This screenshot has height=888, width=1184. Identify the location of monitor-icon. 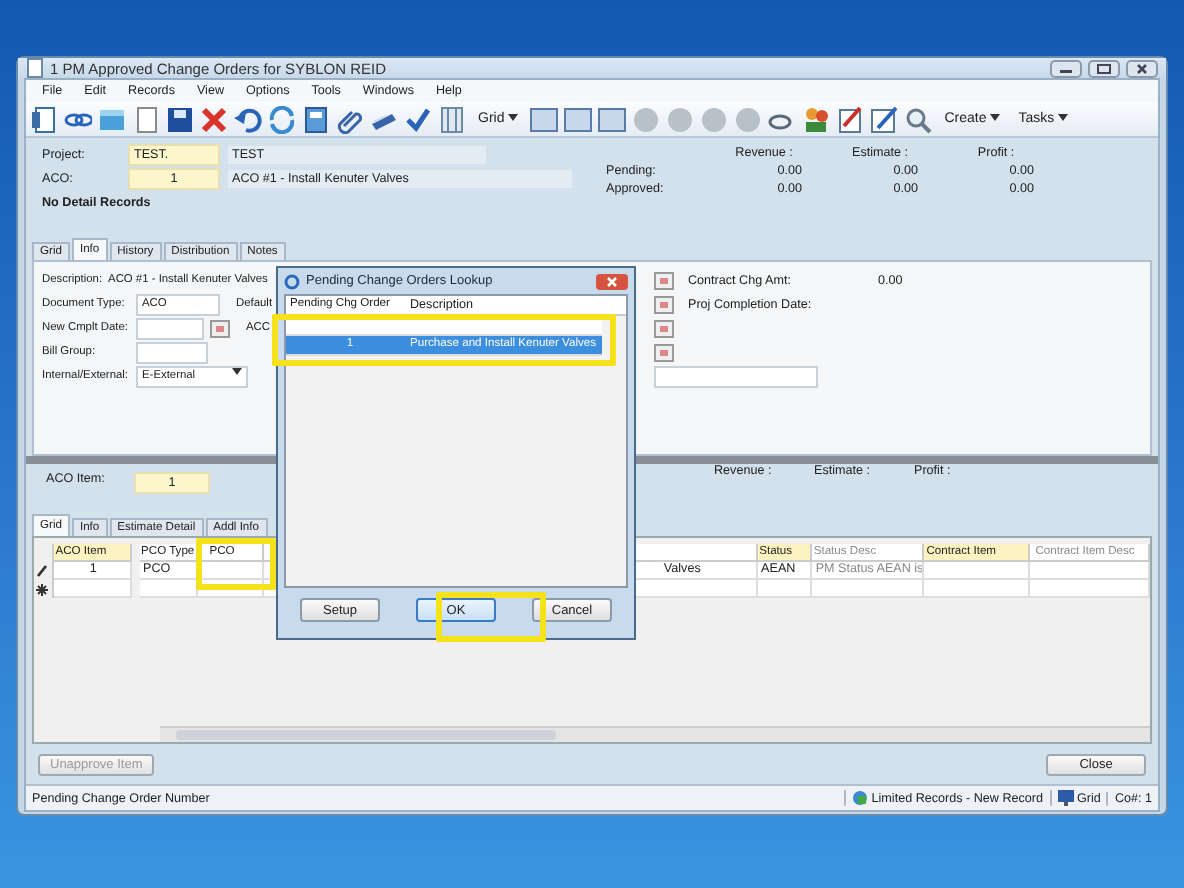
(1065, 798).